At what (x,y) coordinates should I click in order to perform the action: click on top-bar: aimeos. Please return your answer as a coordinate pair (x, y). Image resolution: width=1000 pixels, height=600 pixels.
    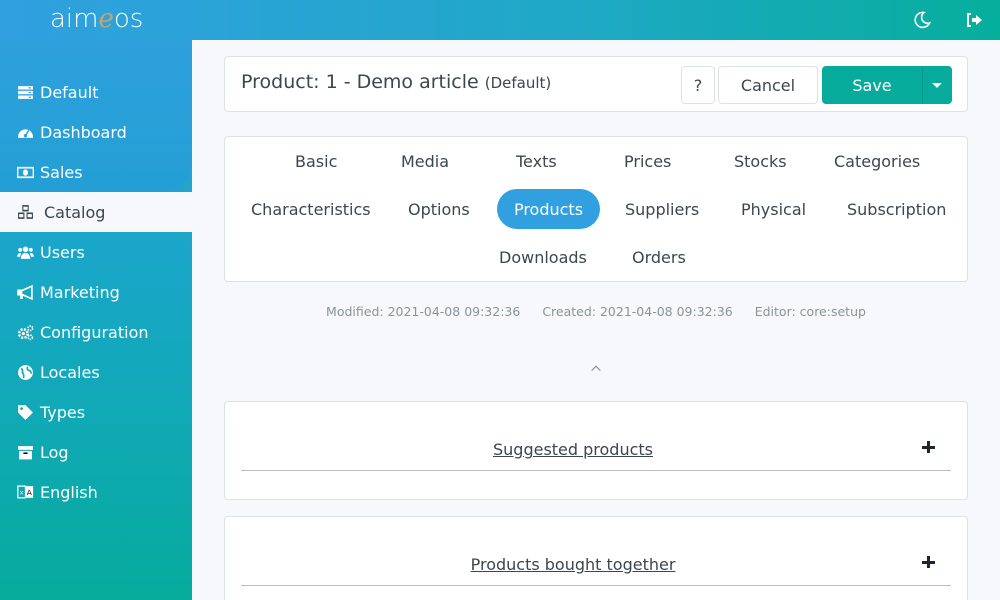
    Looking at the image, I should click on (500, 20).